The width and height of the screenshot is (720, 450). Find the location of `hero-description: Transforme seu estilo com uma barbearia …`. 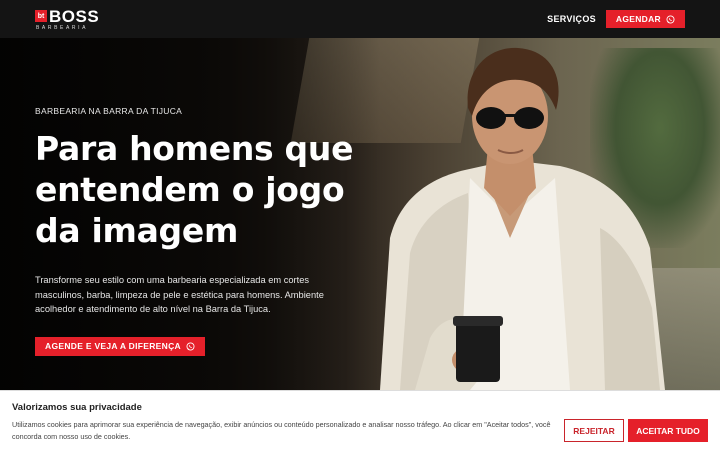

hero-description: Transforme seu estilo com uma barbearia … is located at coordinates (179, 294).